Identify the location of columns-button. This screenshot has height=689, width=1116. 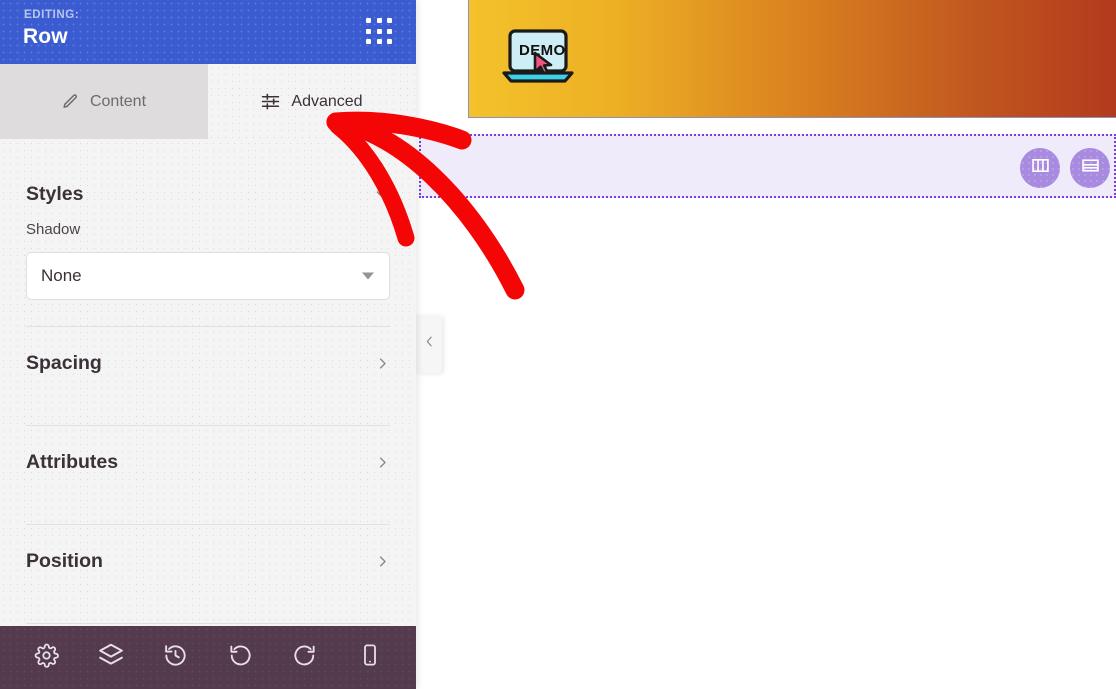
(1040, 168).